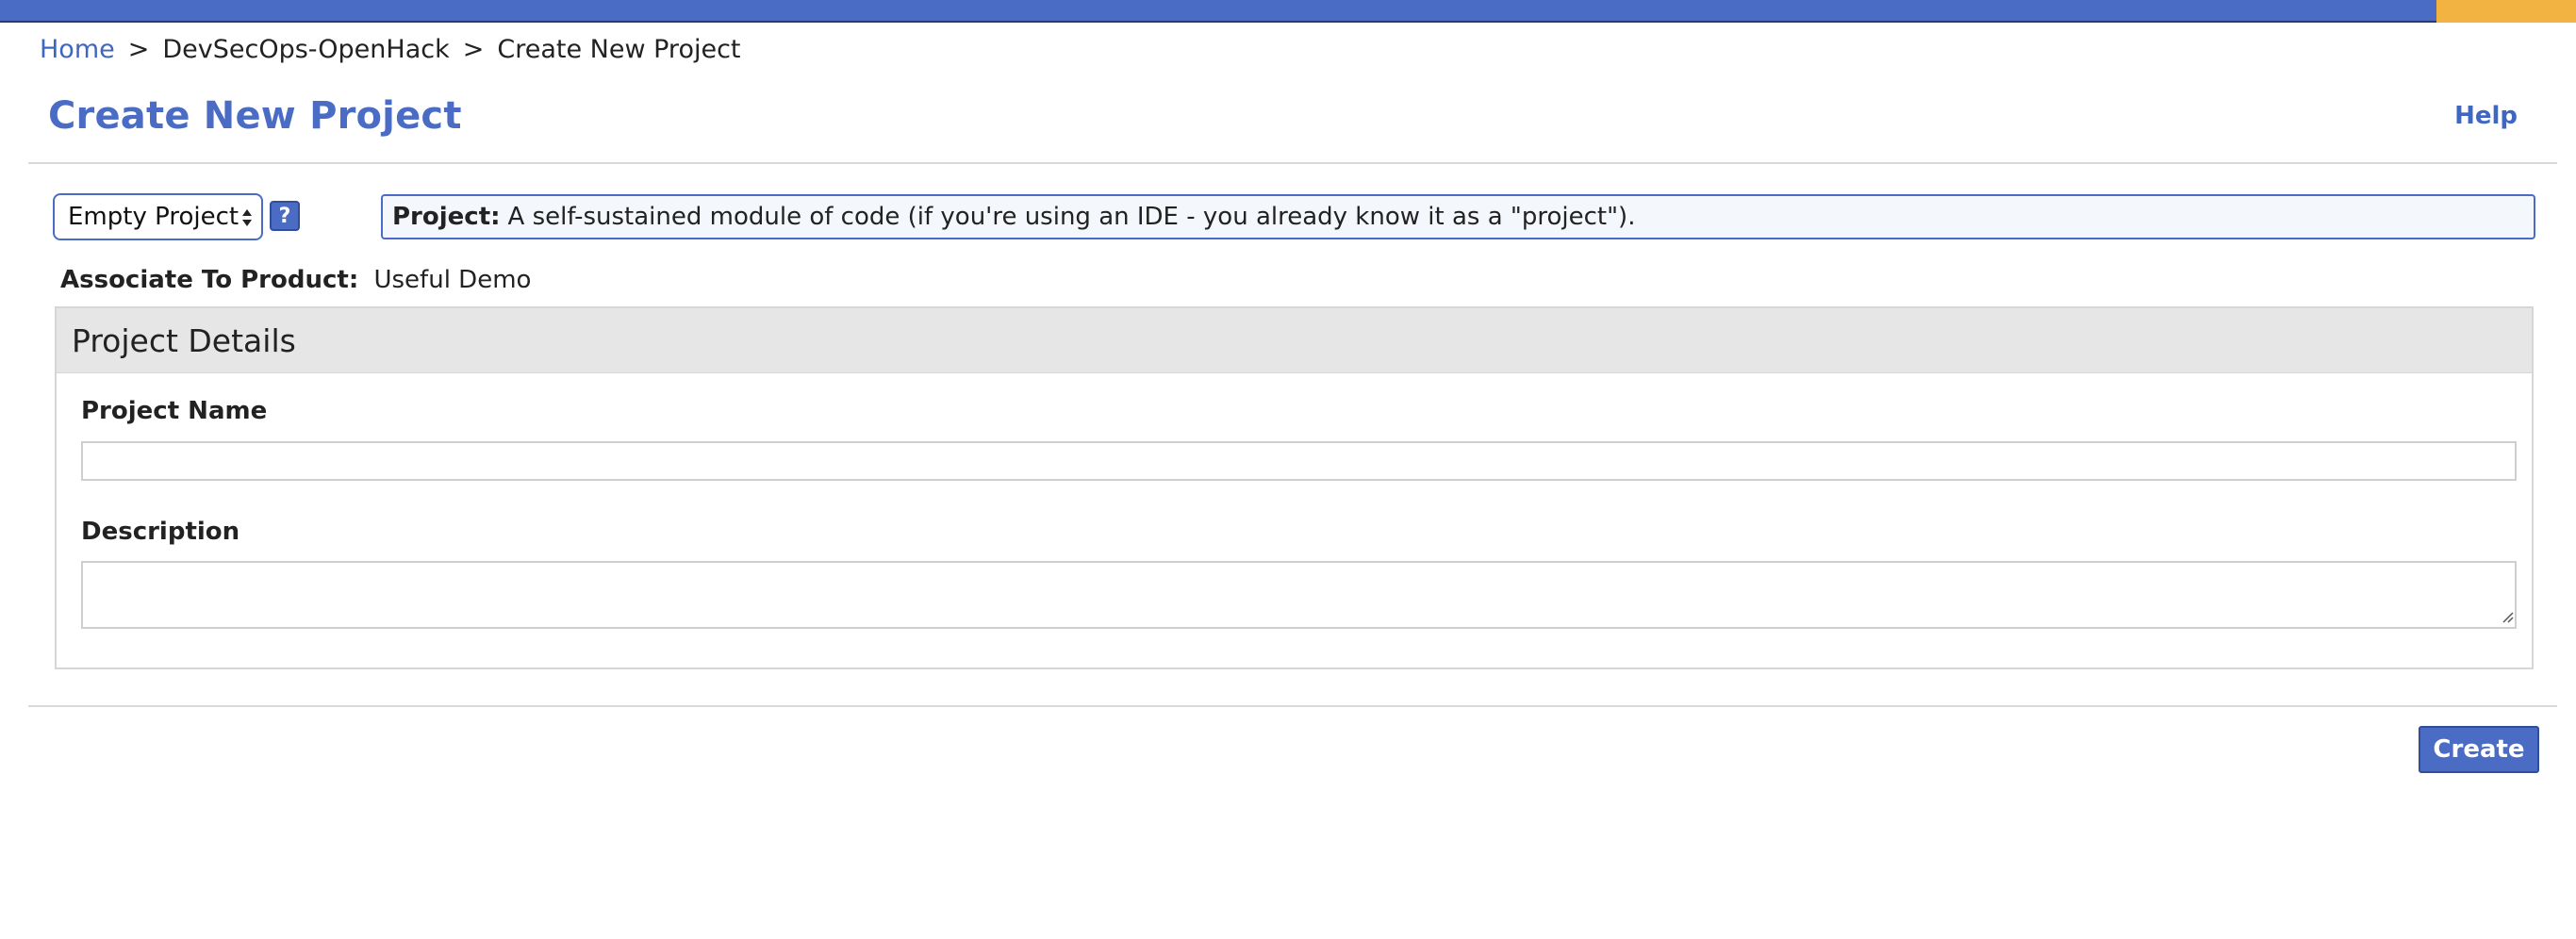 The width and height of the screenshot is (2576, 939). What do you see at coordinates (1299, 595) in the screenshot?
I see `description-textarea` at bounding box center [1299, 595].